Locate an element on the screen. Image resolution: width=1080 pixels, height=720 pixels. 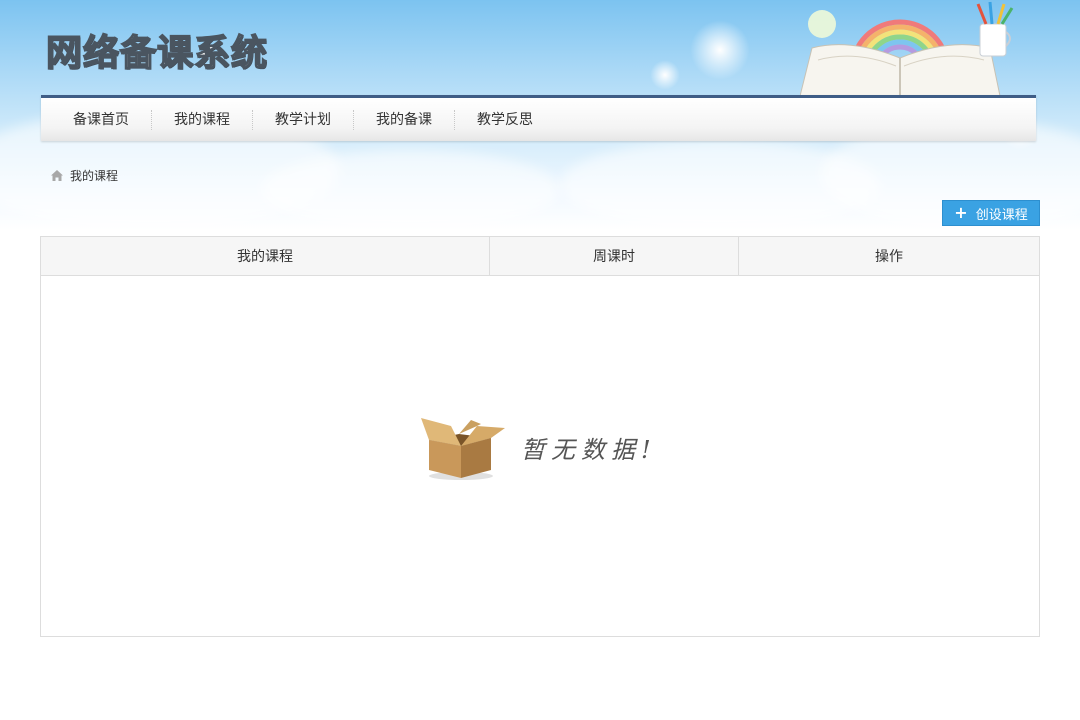
plus-icon: + is located at coordinates (961, 212).